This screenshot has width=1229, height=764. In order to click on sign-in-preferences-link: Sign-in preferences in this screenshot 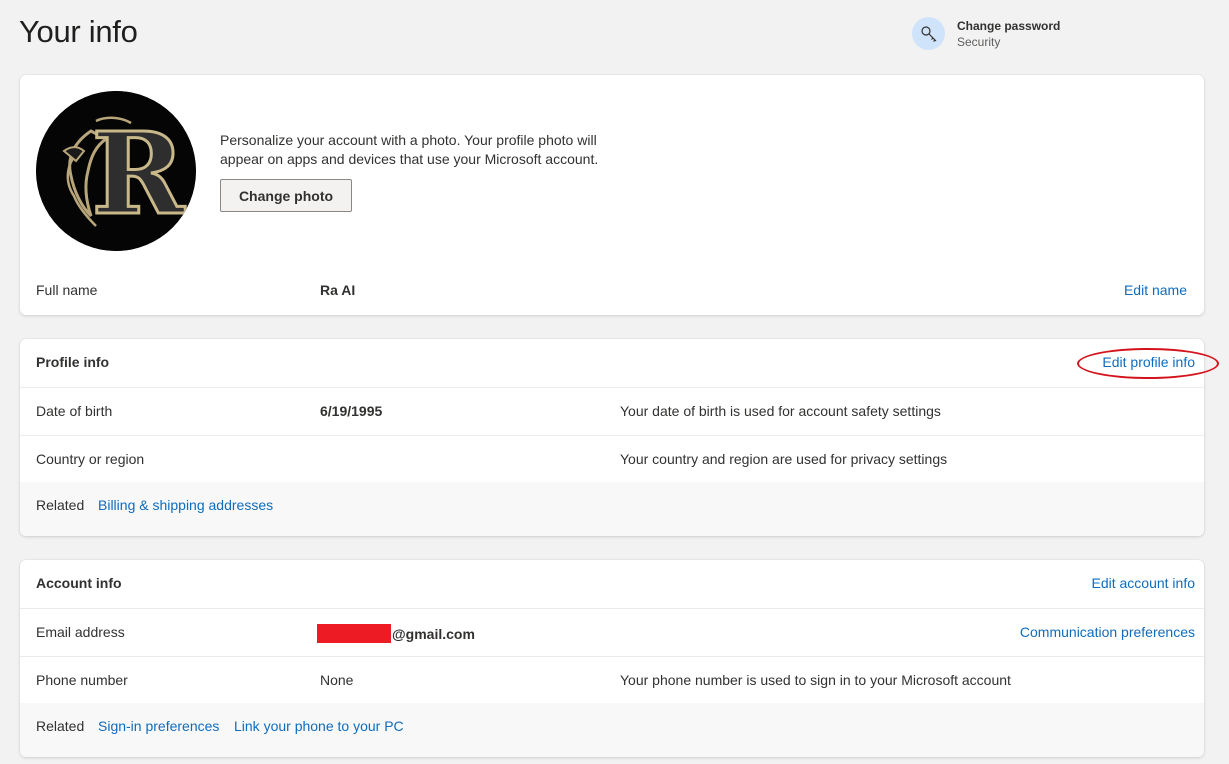, I will do `click(158, 726)`.